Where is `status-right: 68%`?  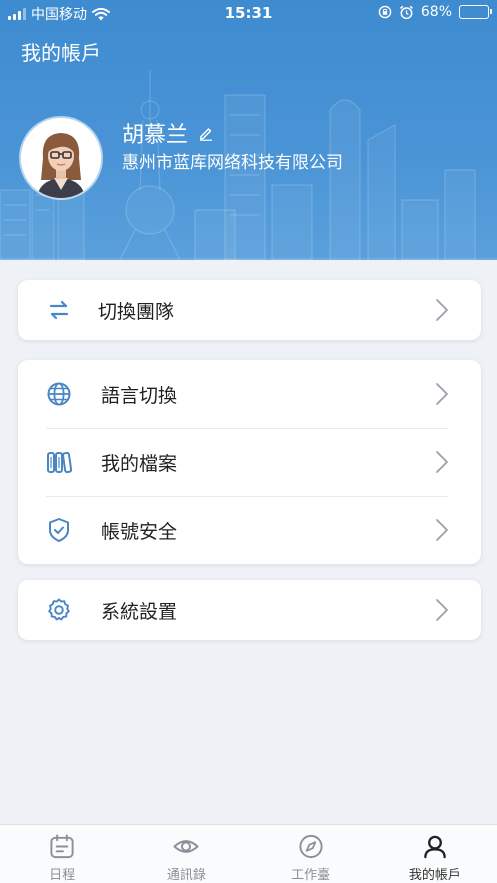 status-right: 68% is located at coordinates (435, 12).